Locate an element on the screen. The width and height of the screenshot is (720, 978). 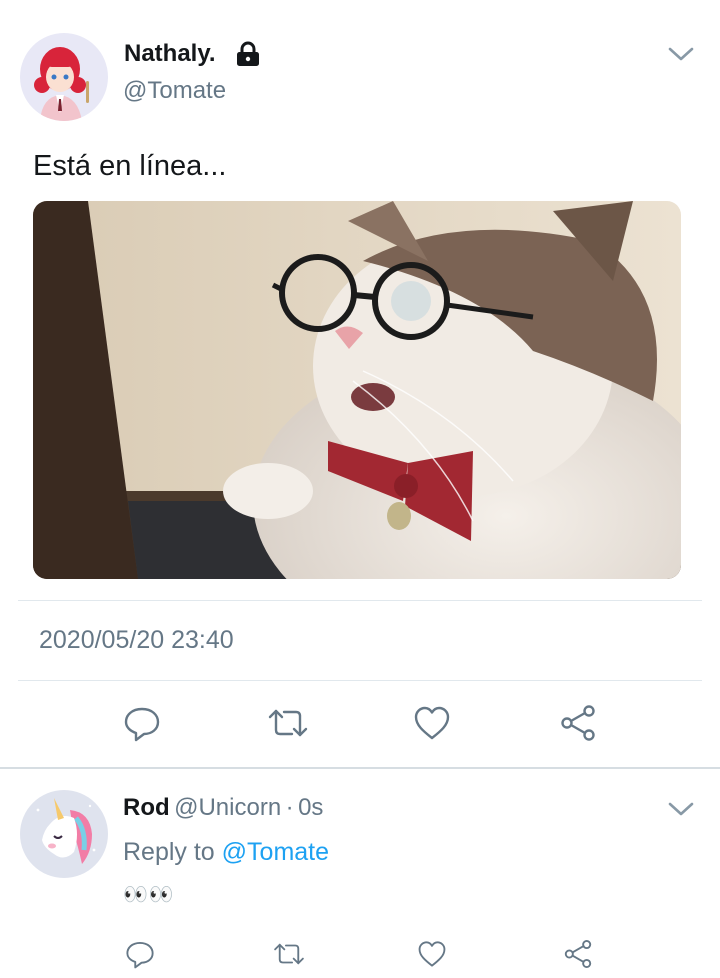
timestamp: 2020/05/20 23:40 is located at coordinates (136, 640).